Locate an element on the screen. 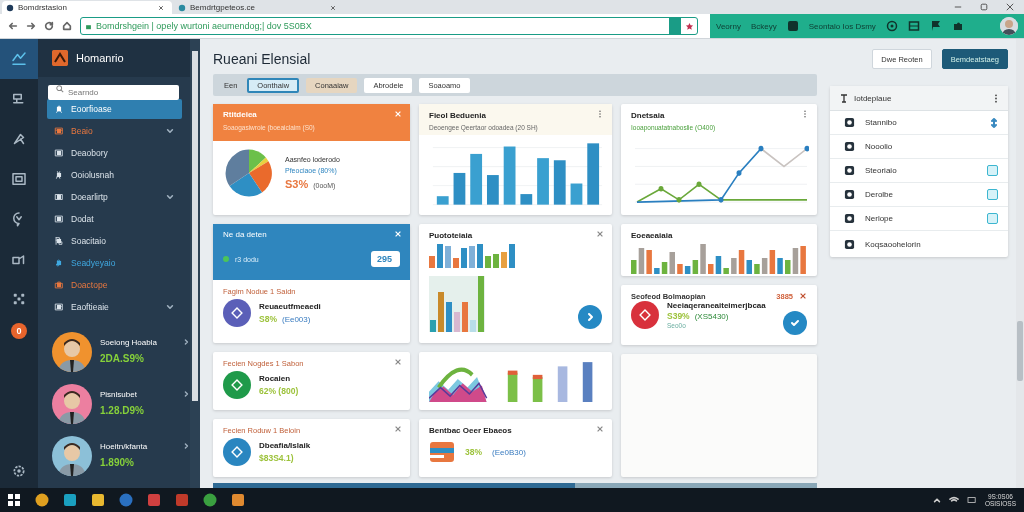 The width and height of the screenshot is (1024, 512). item-name: Reuaeutfmeaedi is located at coordinates (290, 306).